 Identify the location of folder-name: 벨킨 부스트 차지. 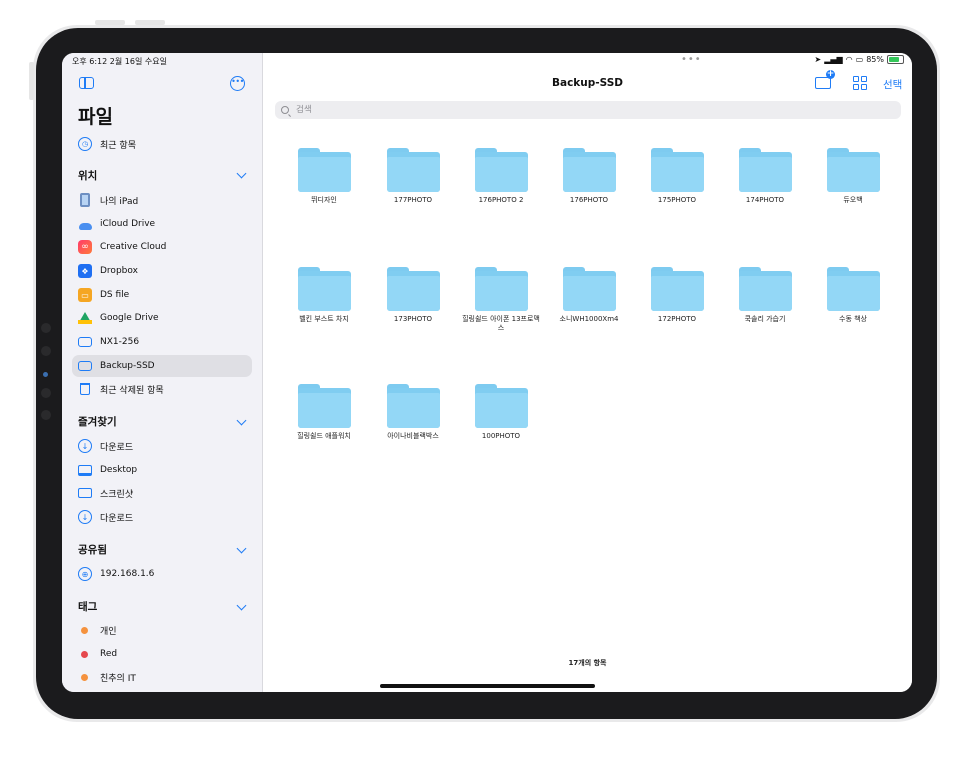
(324, 319).